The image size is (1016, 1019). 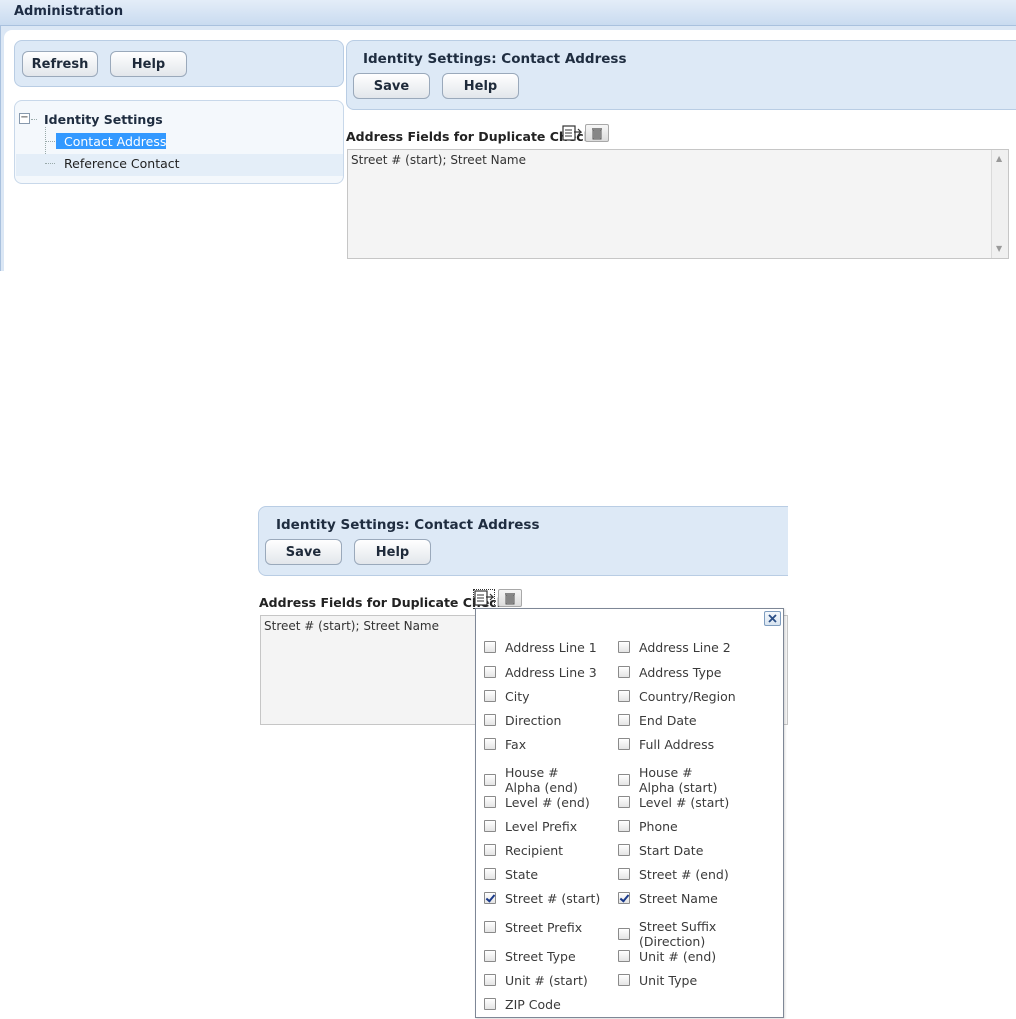 I want to click on detail-header-title: Identity Settings: Contact Address, so click(x=495, y=59).